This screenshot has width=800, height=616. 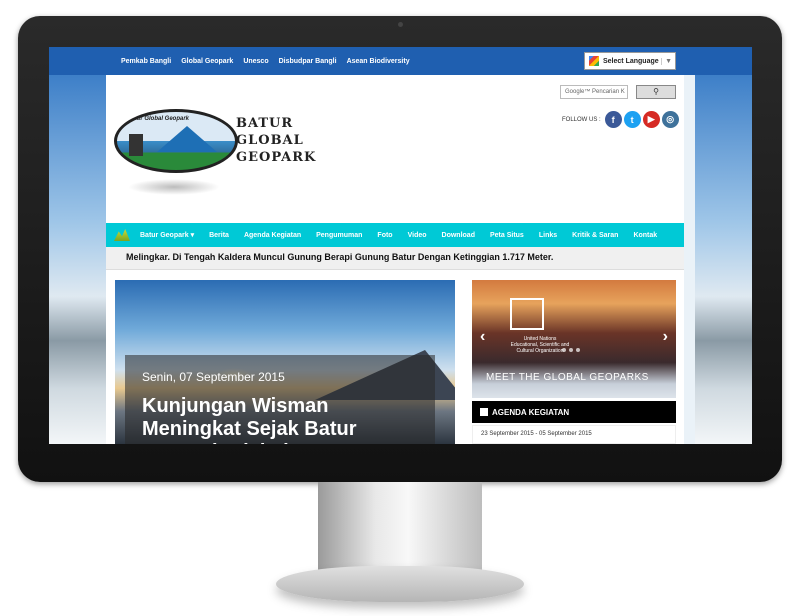 What do you see at coordinates (670, 119) in the screenshot?
I see `instagram-icon: ◎` at bounding box center [670, 119].